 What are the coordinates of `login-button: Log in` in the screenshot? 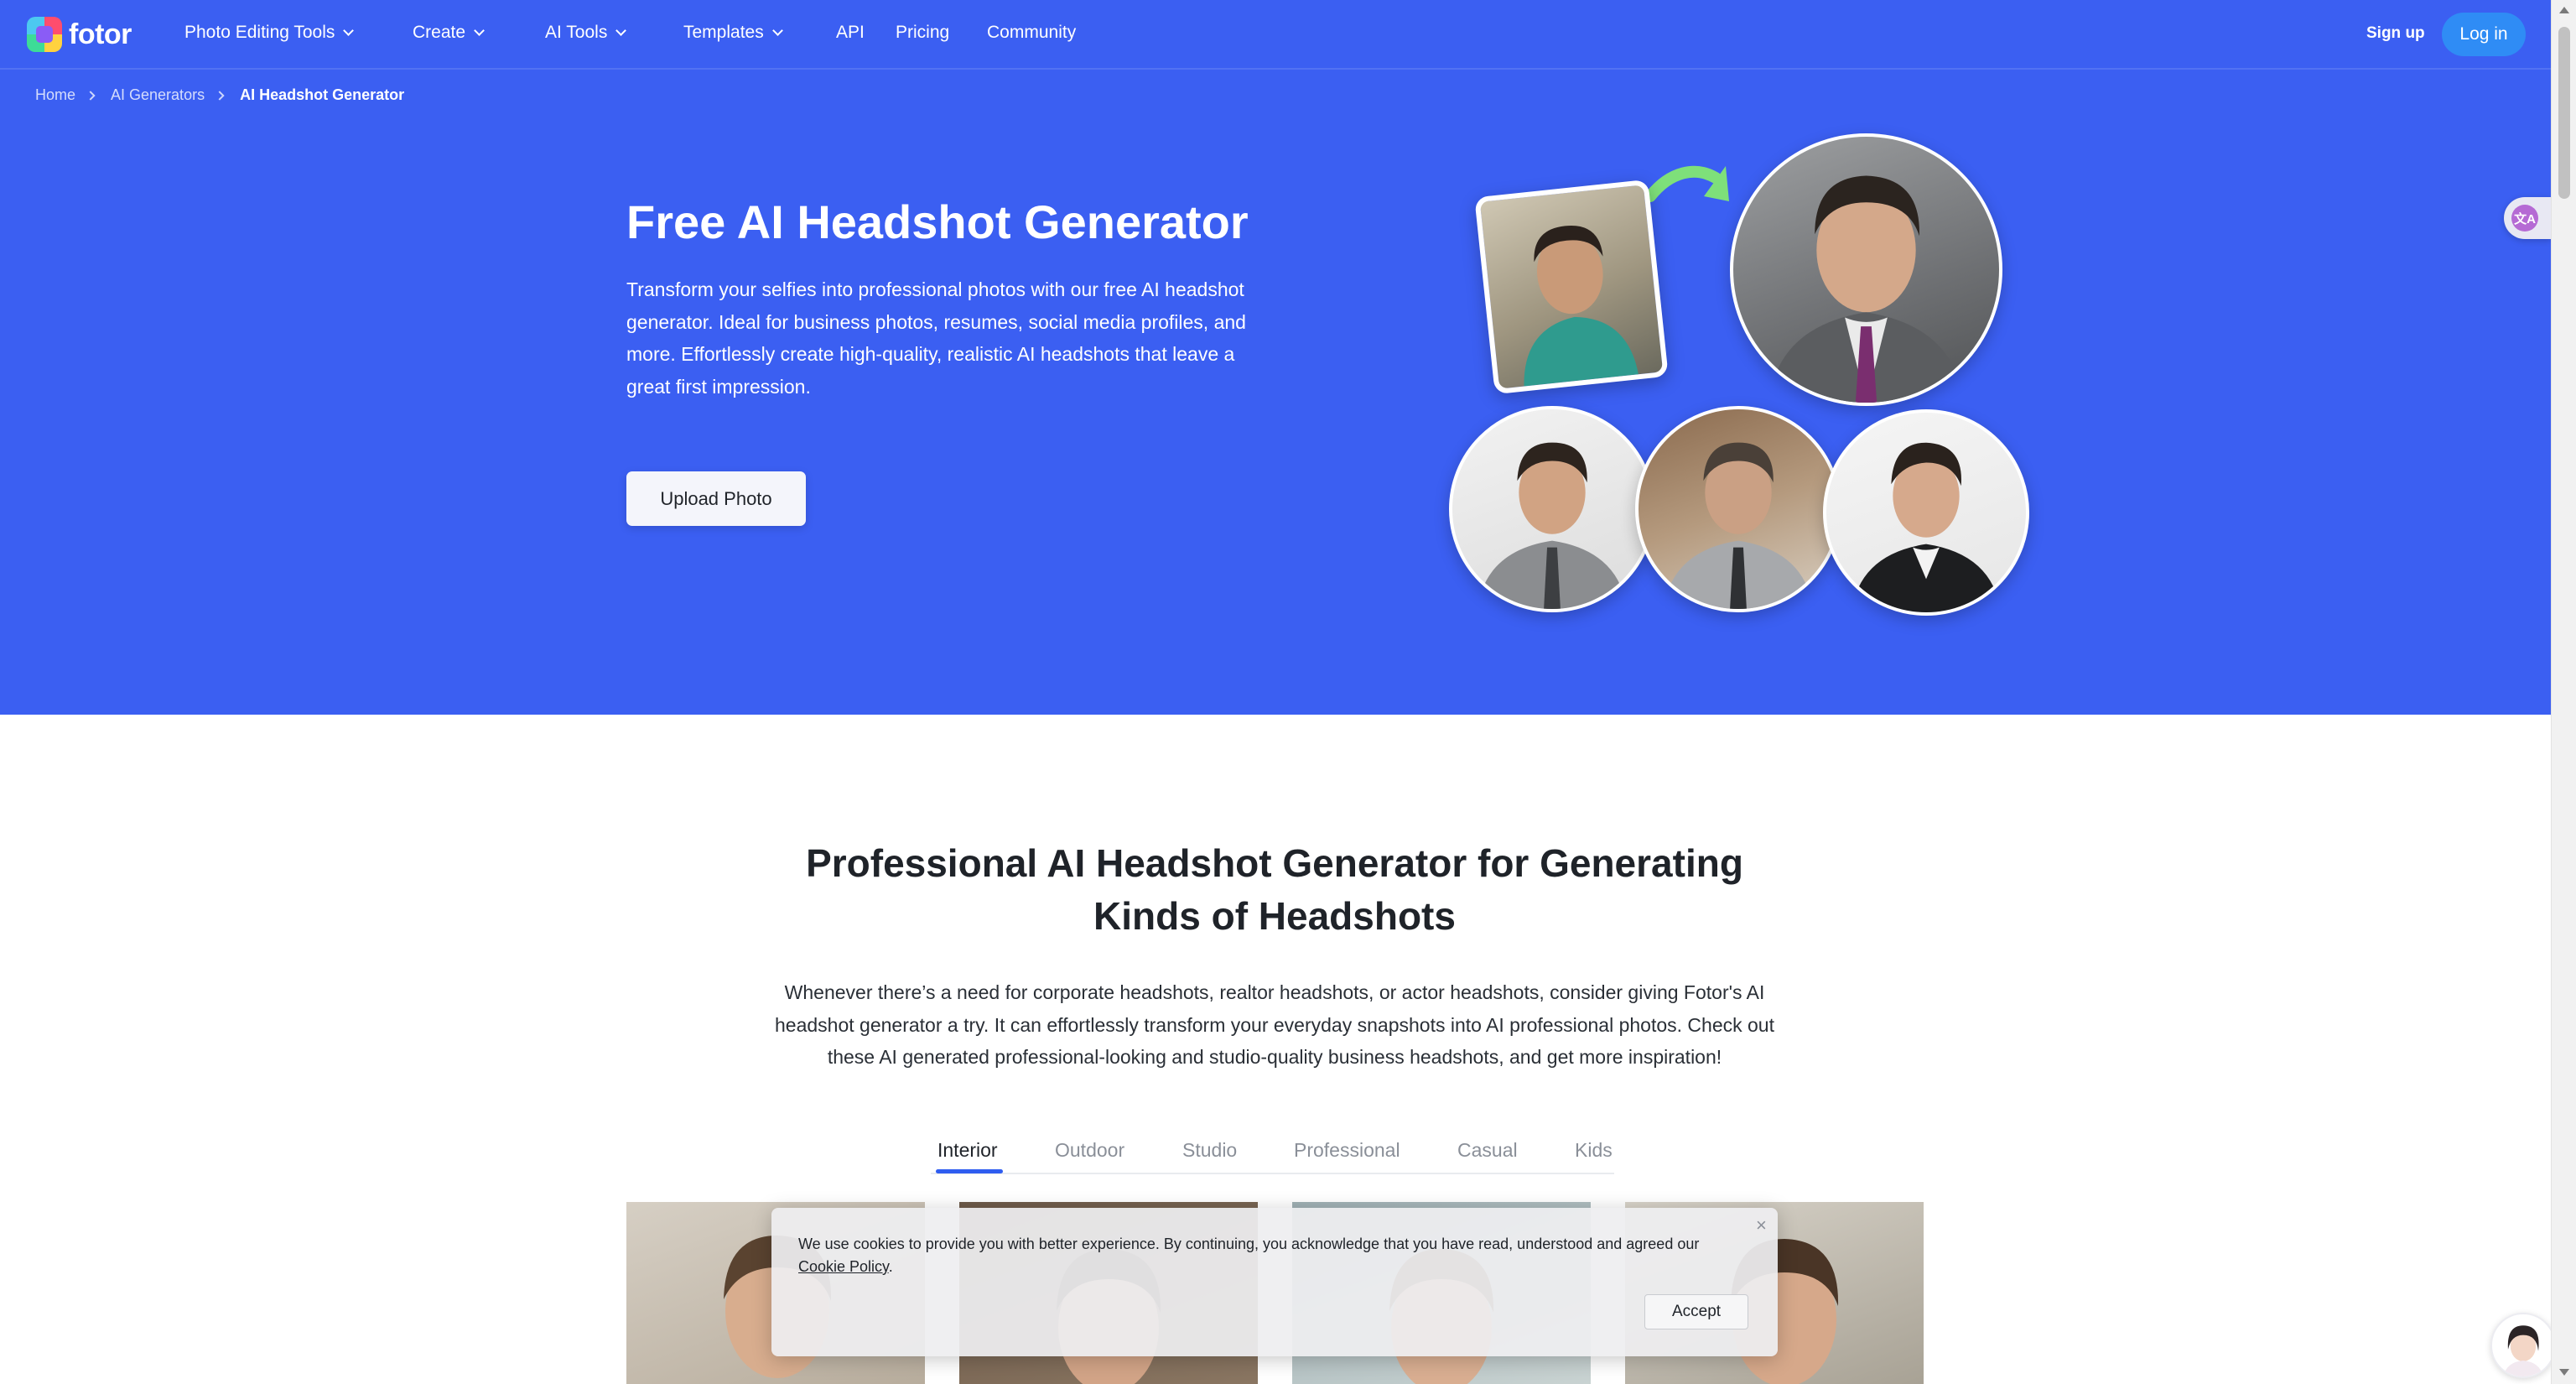 It's located at (2484, 34).